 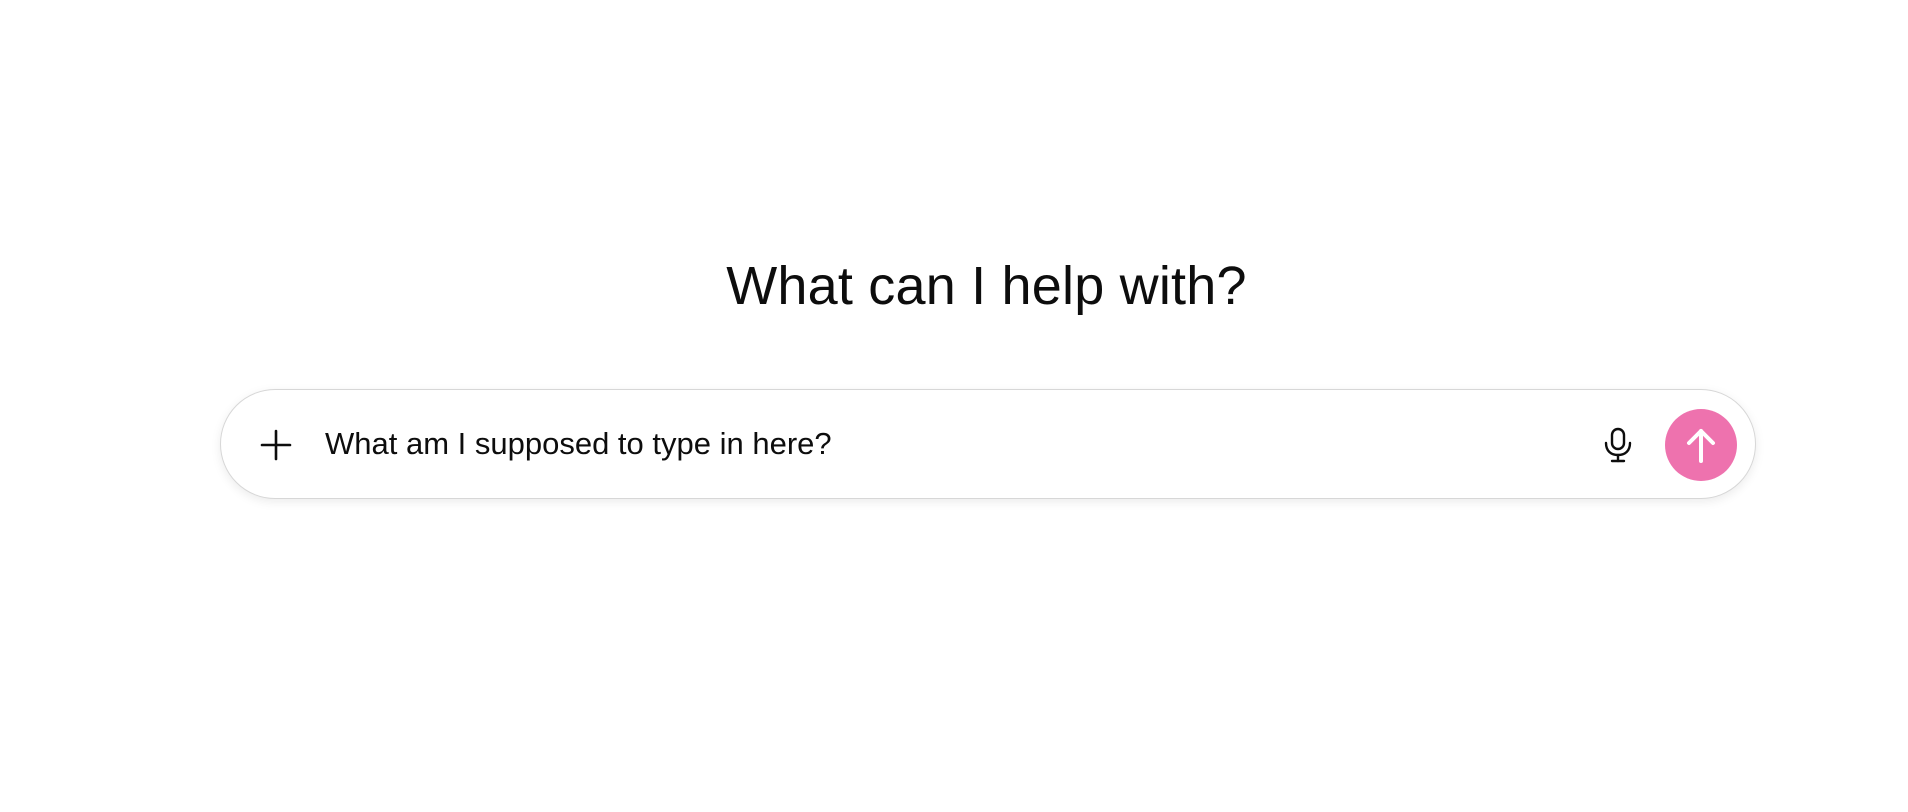 I want to click on page-title: What can I help with?, so click(x=986, y=286).